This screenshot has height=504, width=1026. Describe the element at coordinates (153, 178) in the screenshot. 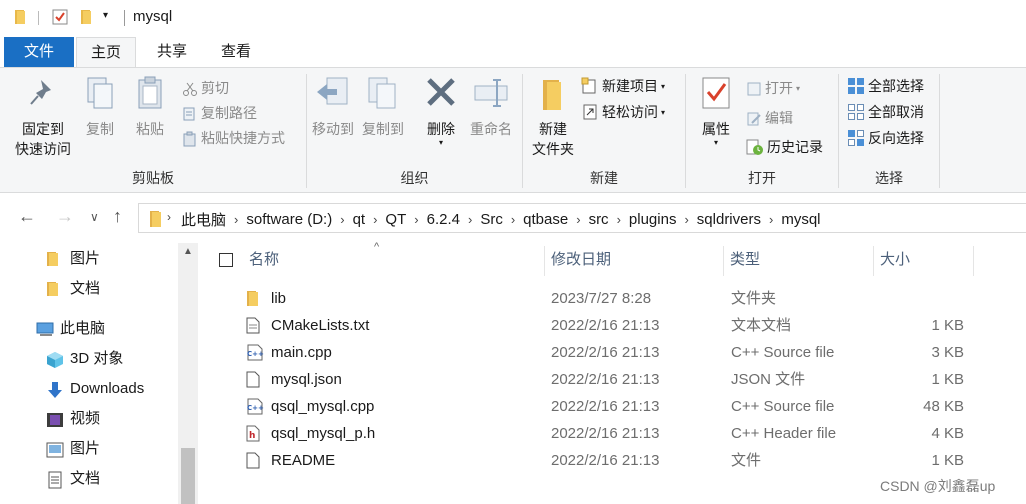

I see `clipboard-group-label: 剪贴板` at that location.